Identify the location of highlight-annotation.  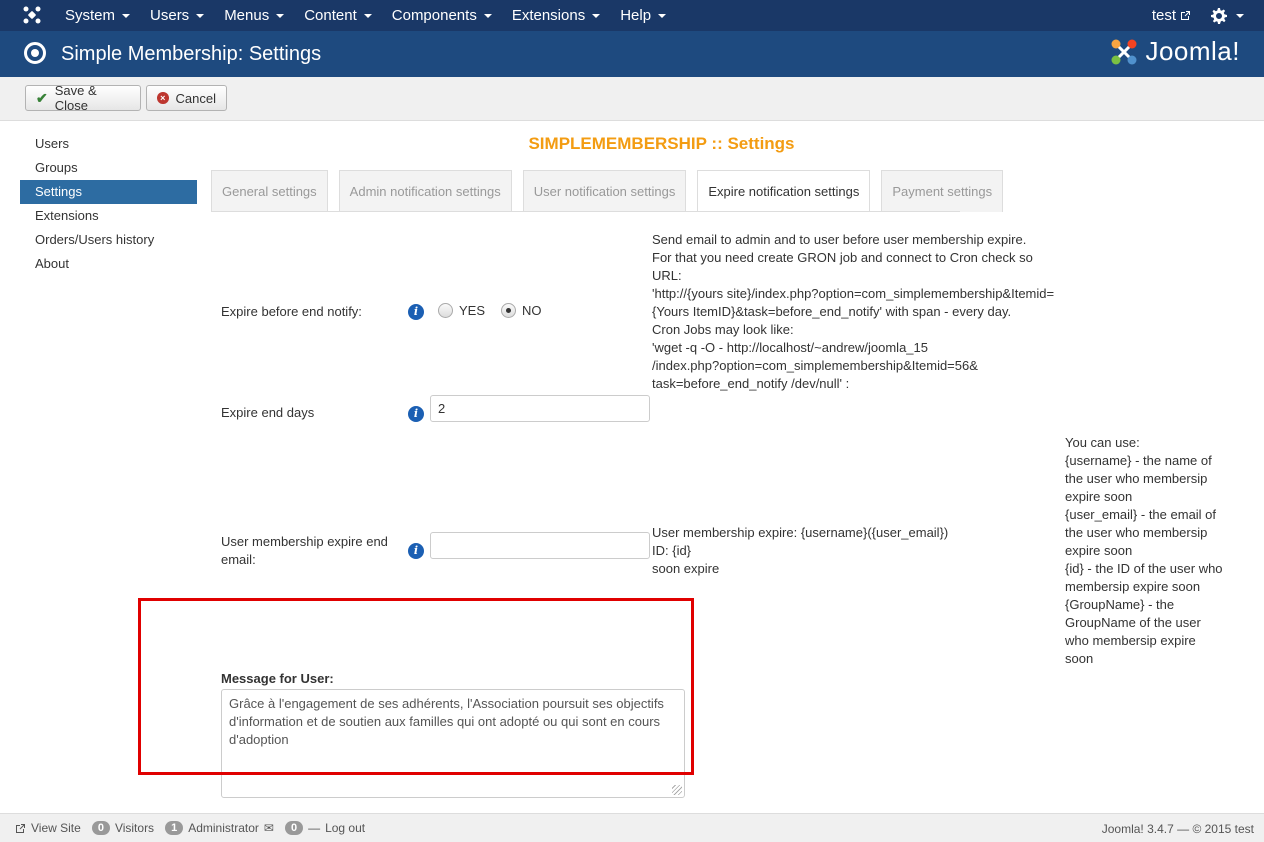
(416, 686).